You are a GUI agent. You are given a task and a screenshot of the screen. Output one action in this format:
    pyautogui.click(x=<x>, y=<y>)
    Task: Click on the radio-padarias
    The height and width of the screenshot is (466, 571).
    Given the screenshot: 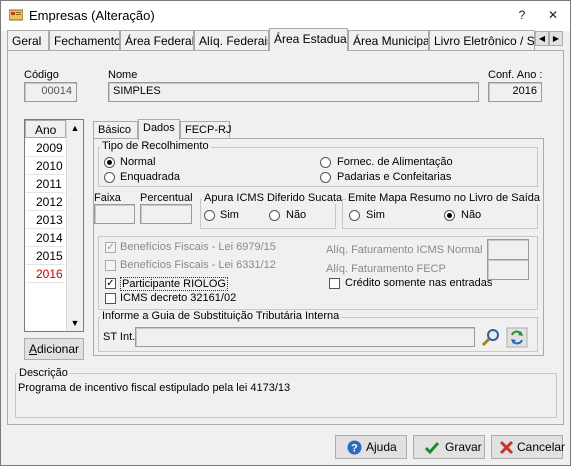 What is the action you would take?
    pyautogui.click(x=325, y=177)
    